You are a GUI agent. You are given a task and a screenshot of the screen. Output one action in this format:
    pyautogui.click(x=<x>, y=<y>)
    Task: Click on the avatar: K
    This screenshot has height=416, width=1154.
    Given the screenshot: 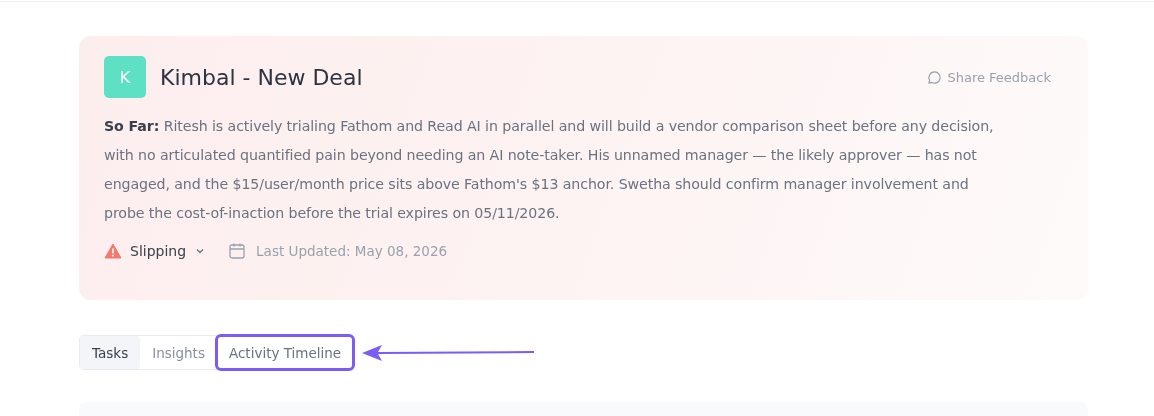 What is the action you would take?
    pyautogui.click(x=125, y=77)
    